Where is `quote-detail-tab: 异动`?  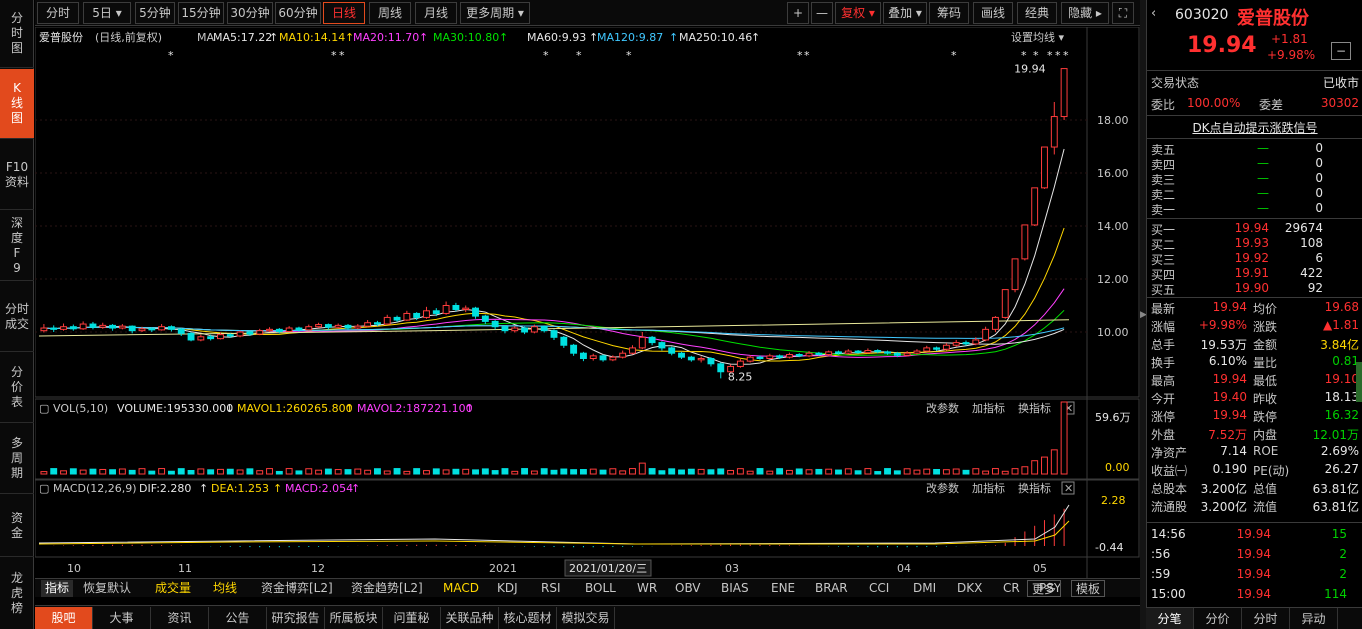
quote-detail-tab: 异动 is located at coordinates (1314, 618).